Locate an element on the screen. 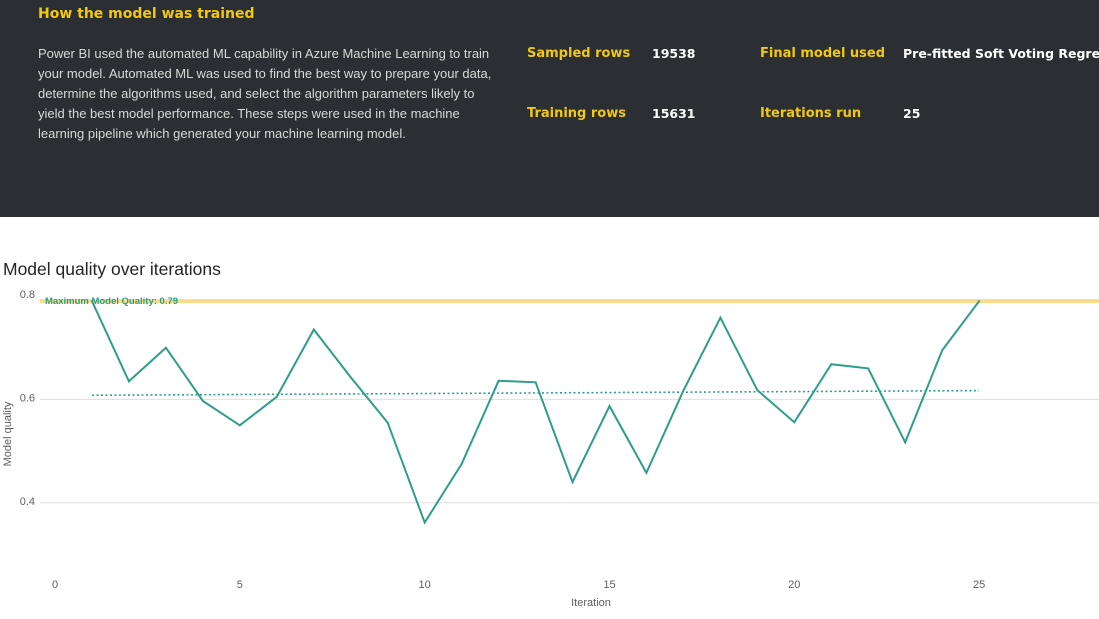  x-tick-label: 15 is located at coordinates (609, 585).